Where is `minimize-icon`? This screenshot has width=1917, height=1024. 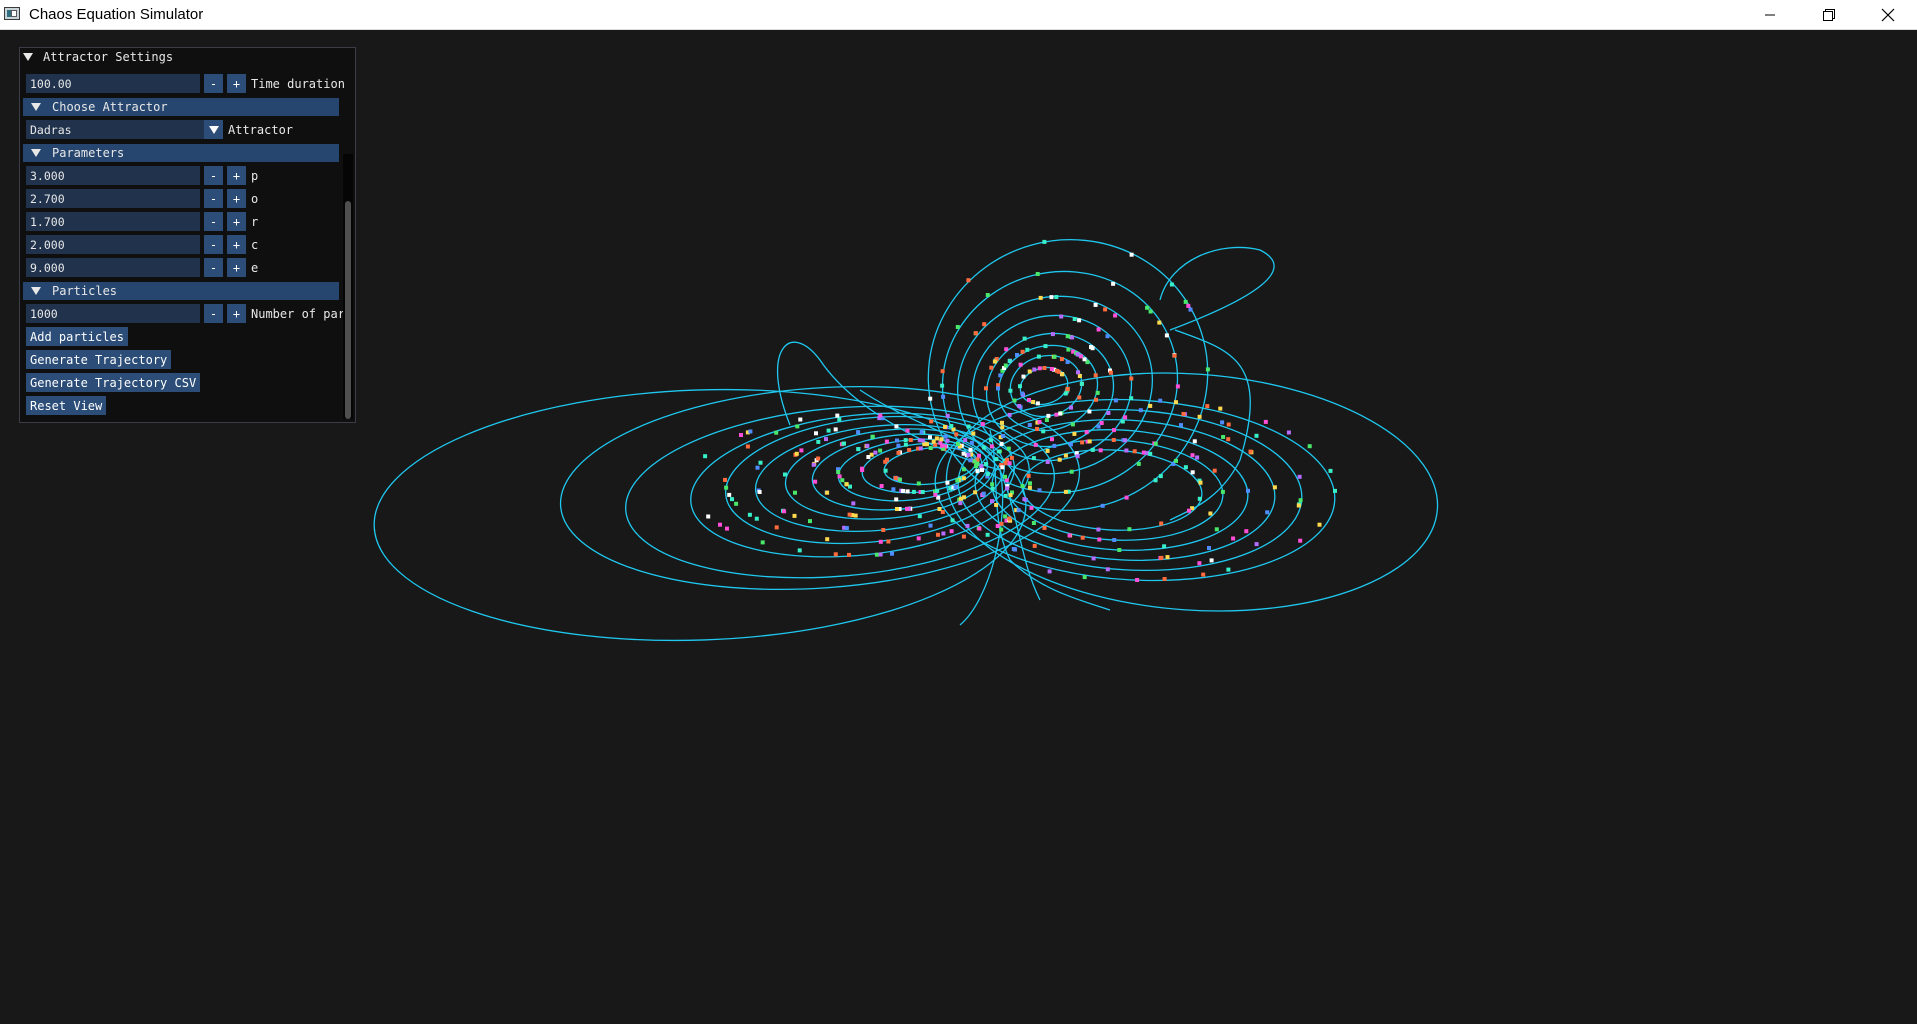 minimize-icon is located at coordinates (1770, 14).